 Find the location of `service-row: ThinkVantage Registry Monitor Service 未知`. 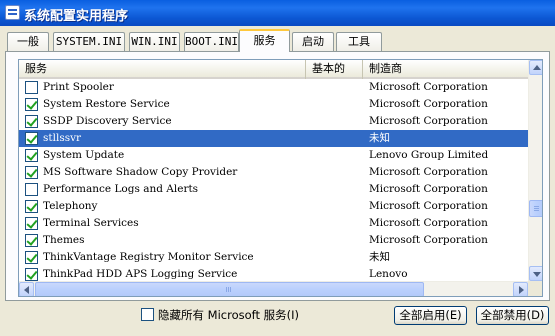

service-row: ThinkVantage Registry Monitor Service 未知 is located at coordinates (273, 257).